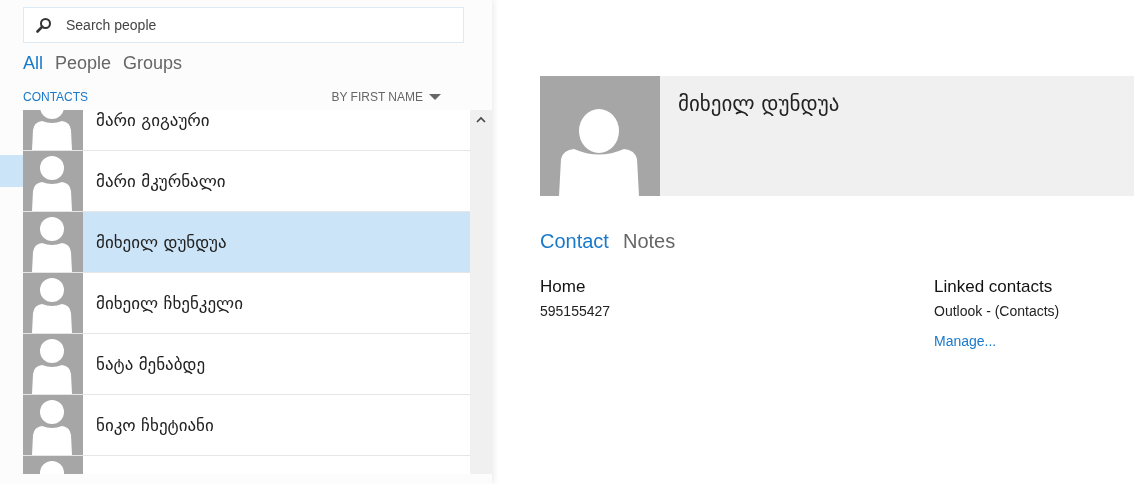  Describe the element at coordinates (246, 303) in the screenshot. I see `contact-item: მიხეილ ჩხენკელი` at that location.